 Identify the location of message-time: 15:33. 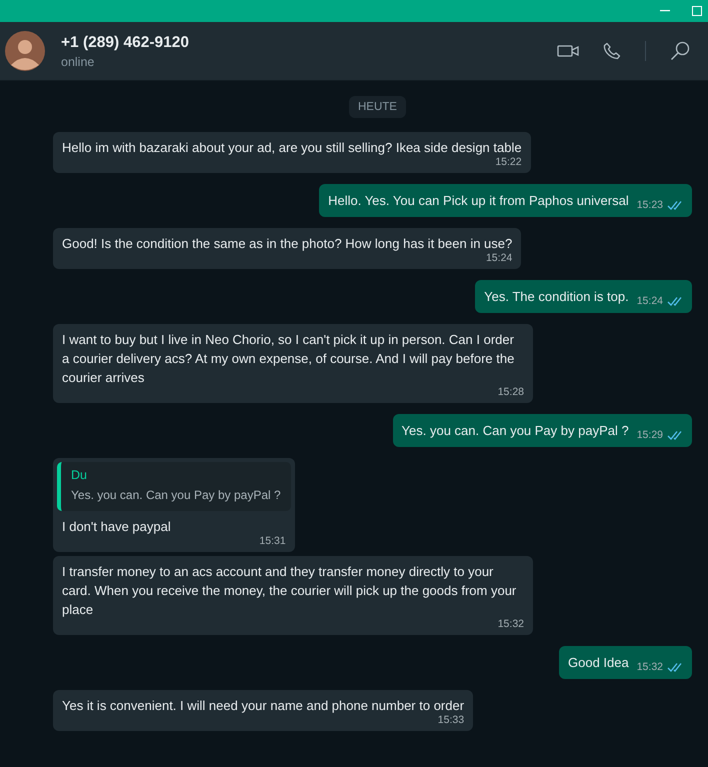
(451, 720).